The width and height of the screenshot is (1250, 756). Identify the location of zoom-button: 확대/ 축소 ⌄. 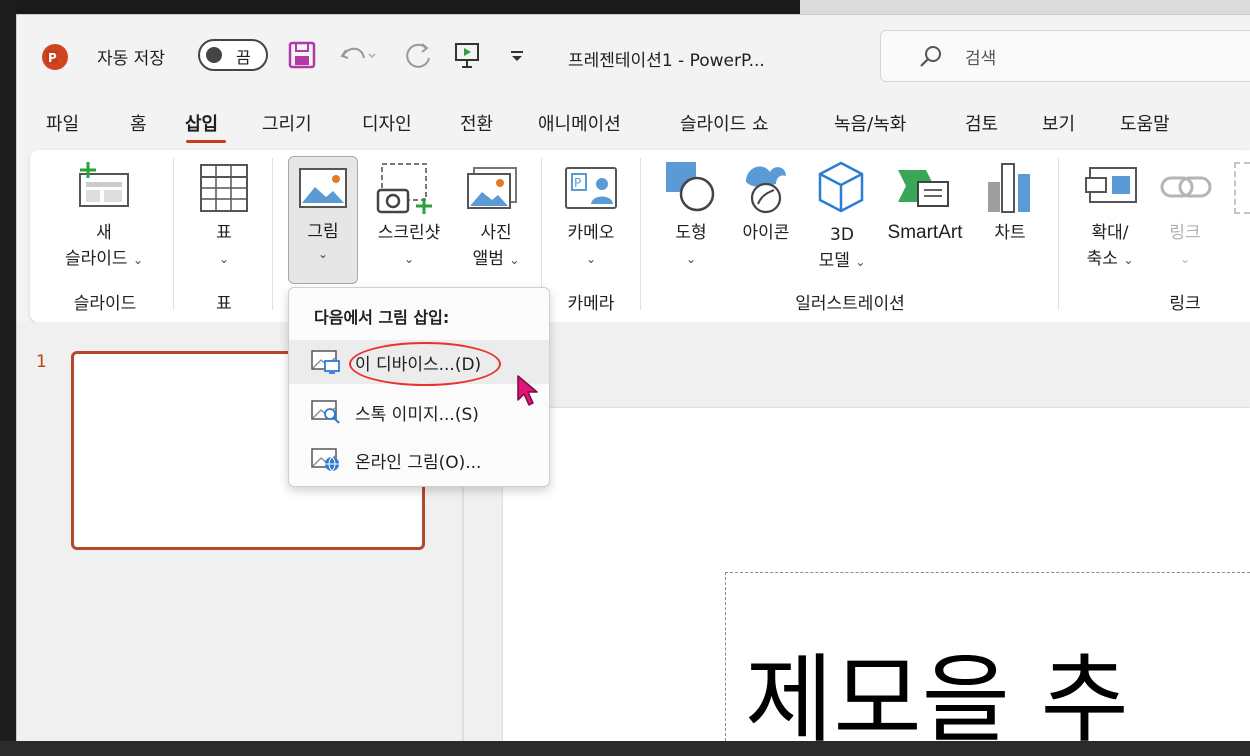
(1110, 246).